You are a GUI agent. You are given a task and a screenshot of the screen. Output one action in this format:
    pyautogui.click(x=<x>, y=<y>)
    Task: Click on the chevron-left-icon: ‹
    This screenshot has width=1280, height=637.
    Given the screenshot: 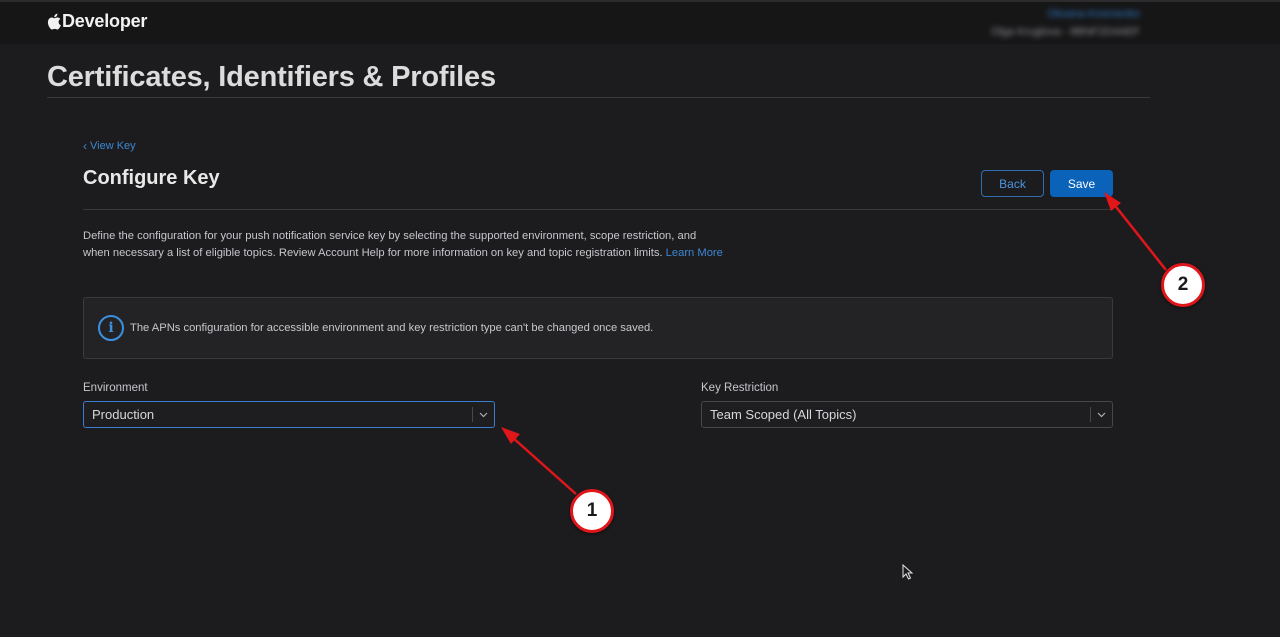 What is the action you would take?
    pyautogui.click(x=85, y=146)
    